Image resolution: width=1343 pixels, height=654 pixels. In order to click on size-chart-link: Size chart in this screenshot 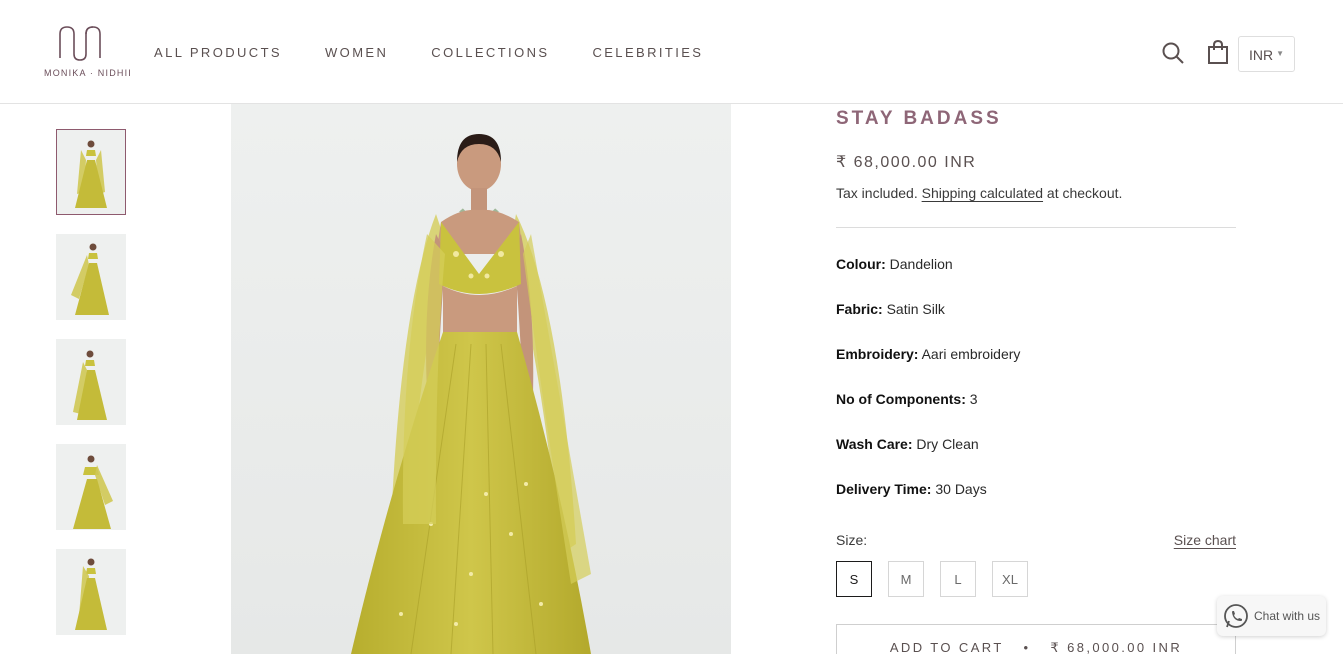, I will do `click(1205, 540)`.